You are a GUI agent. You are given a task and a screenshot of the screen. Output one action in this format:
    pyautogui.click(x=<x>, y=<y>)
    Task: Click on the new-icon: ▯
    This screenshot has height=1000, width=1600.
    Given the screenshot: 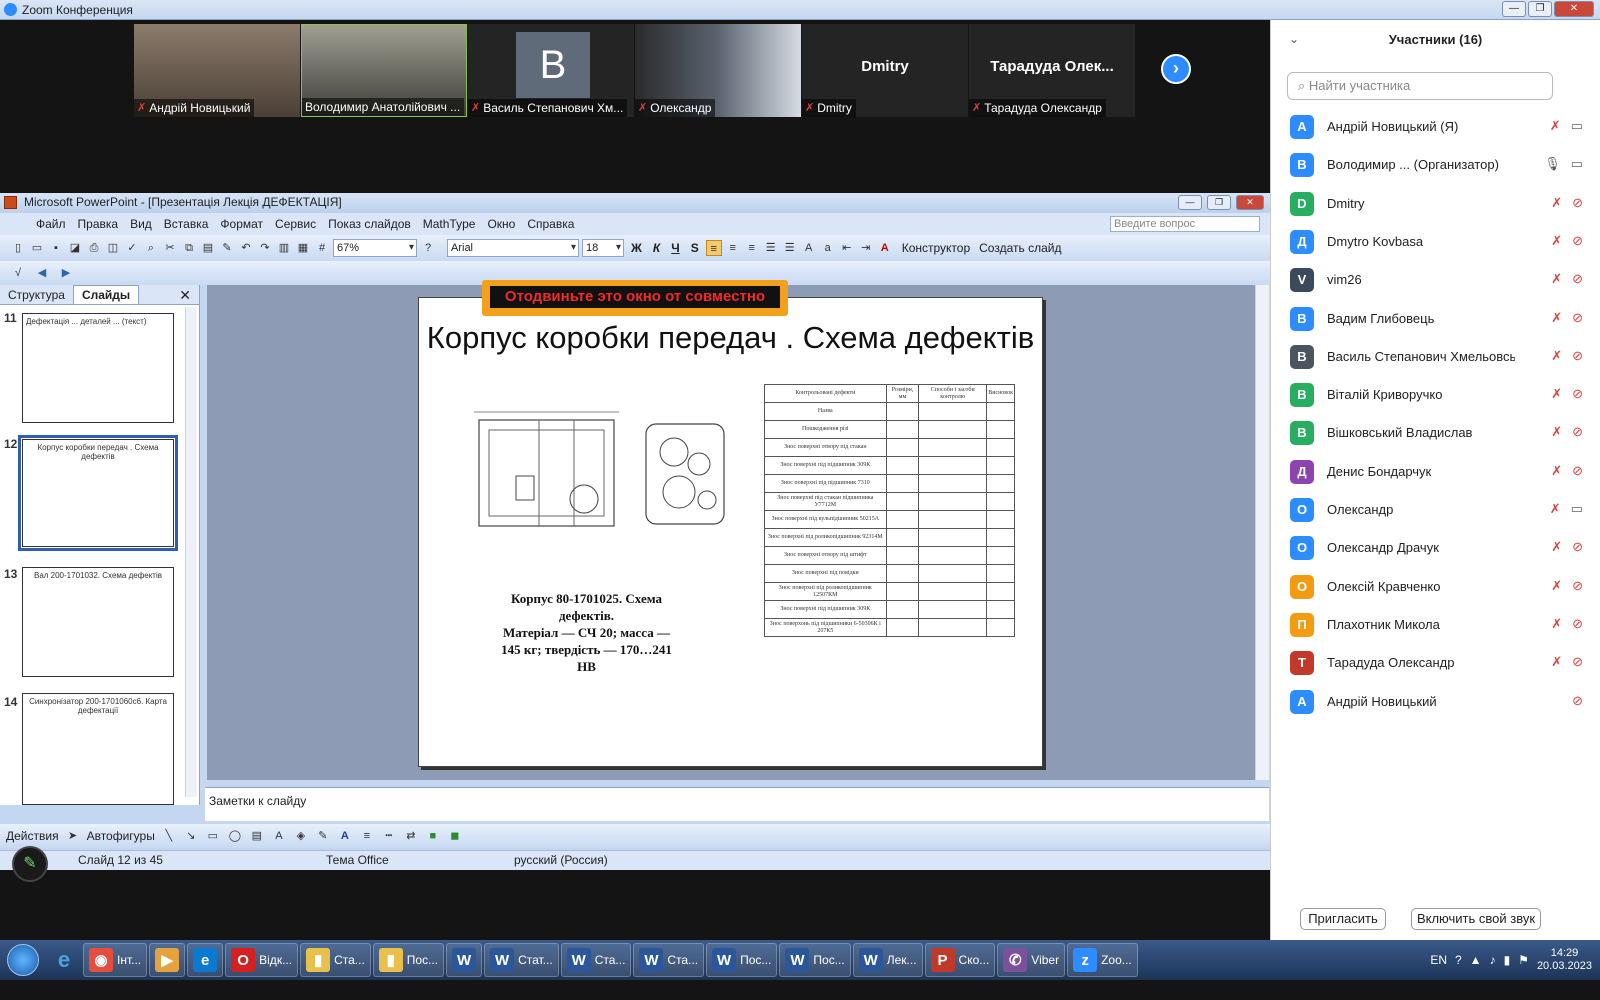 What is the action you would take?
    pyautogui.click(x=18, y=248)
    